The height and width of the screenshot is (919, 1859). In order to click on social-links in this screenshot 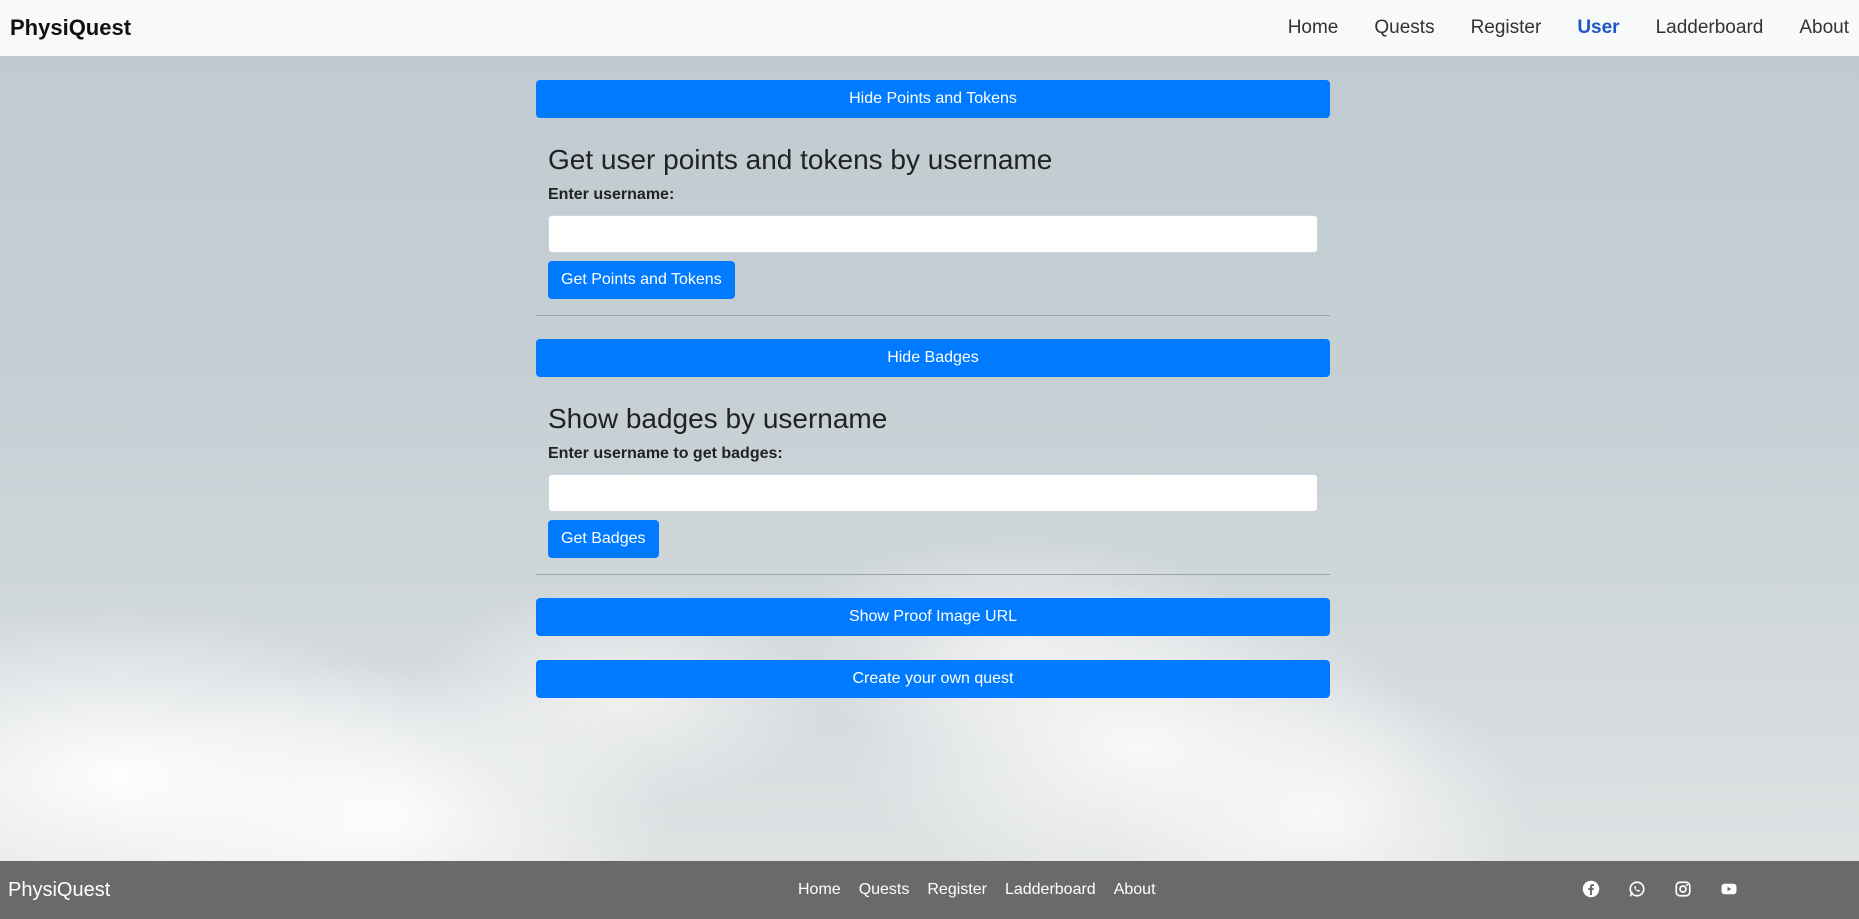, I will do `click(1661, 890)`.